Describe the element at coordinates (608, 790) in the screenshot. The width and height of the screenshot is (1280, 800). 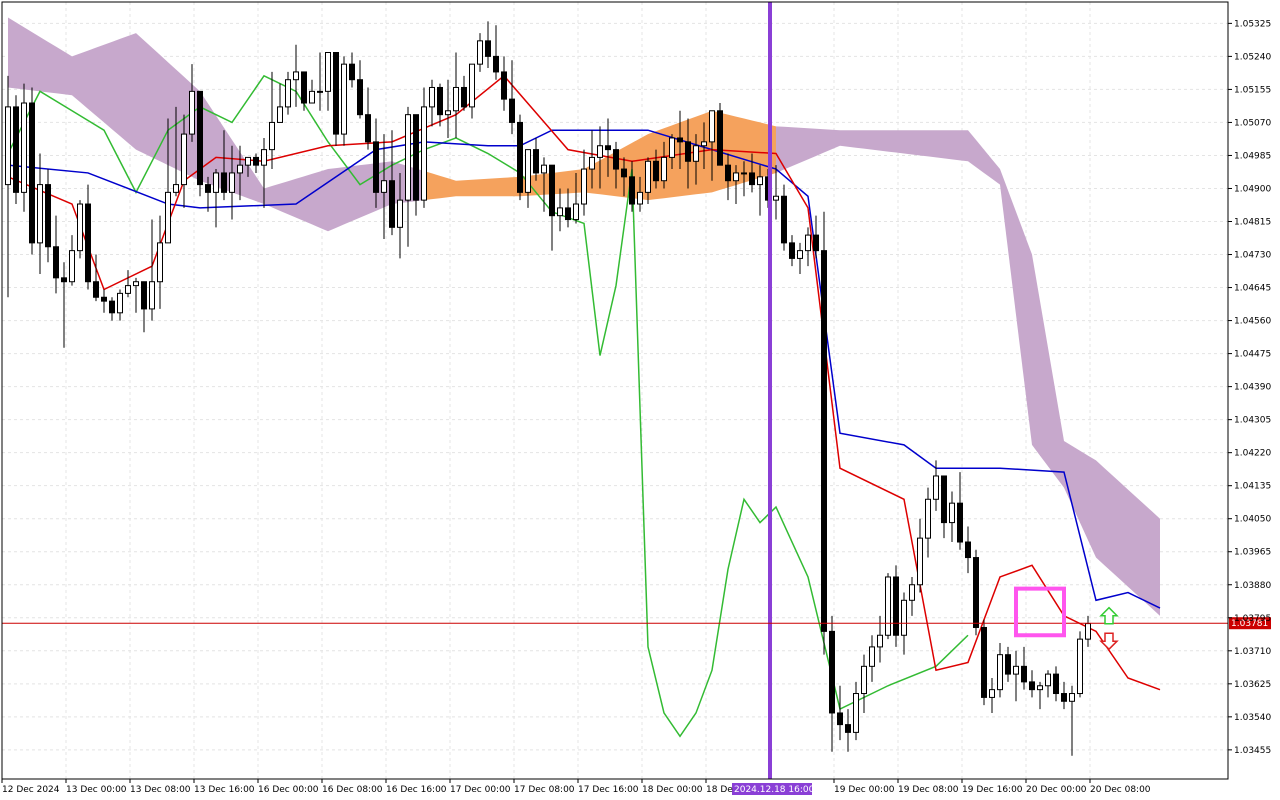
I see `xtick-label: 17 Dec 16:00` at that location.